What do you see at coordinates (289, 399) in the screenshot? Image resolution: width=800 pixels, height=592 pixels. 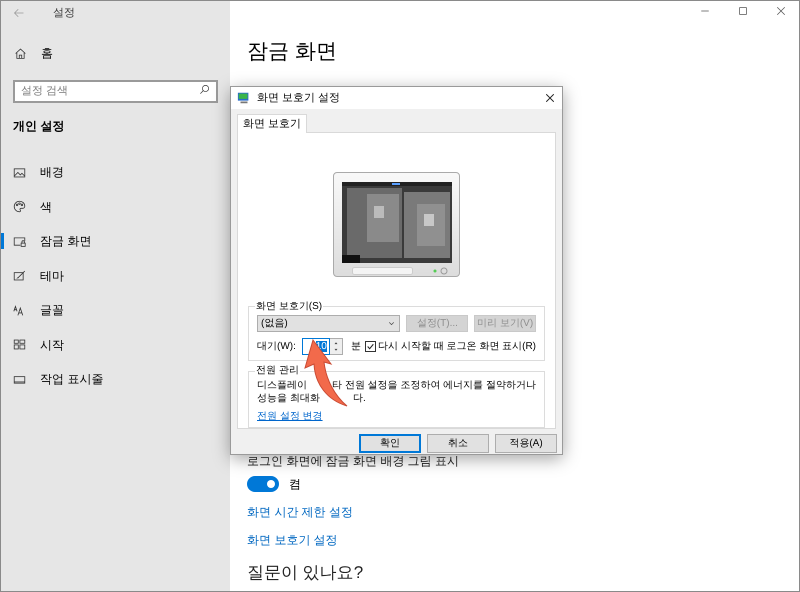 I see `description-text: 성능을 최대화` at bounding box center [289, 399].